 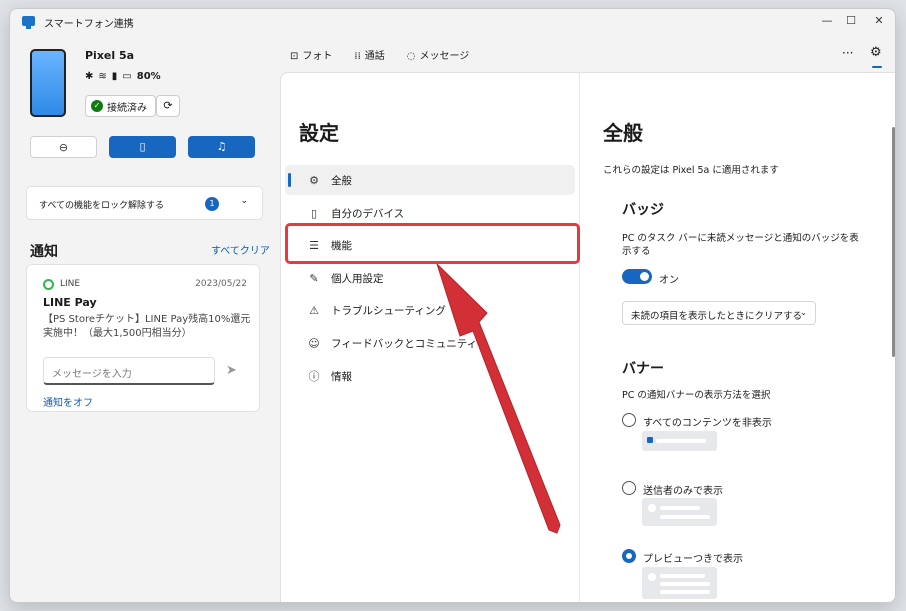 I want to click on pane-divider, so click(x=579, y=337).